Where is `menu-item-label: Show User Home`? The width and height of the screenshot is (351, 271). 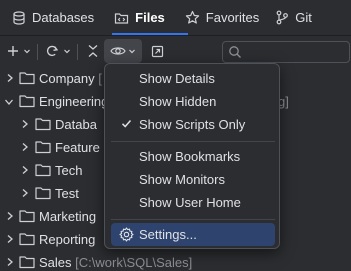
menu-item-label: Show User Home is located at coordinates (190, 202).